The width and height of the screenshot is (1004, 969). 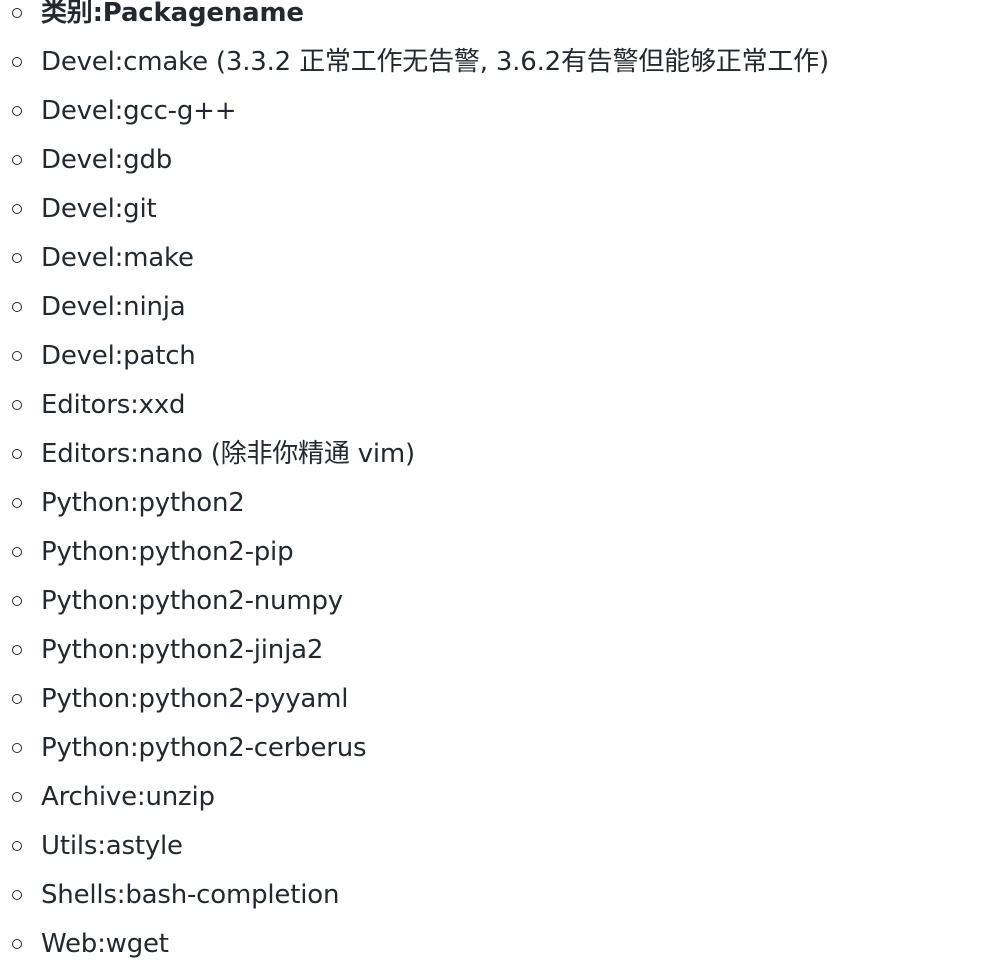 What do you see at coordinates (502, 552) in the screenshot?
I see `list-item-python2-pip: Python:python2-pip` at bounding box center [502, 552].